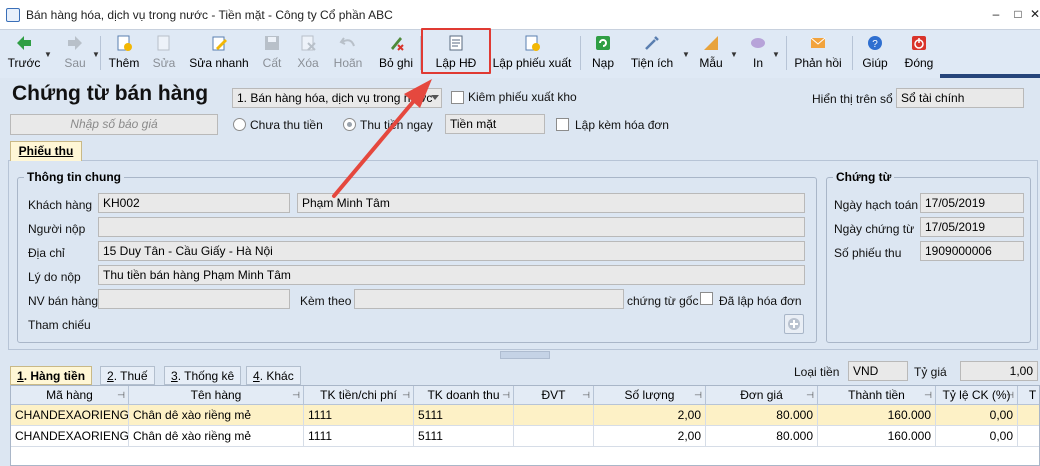 The height and width of the screenshot is (466, 1040). Describe the element at coordinates (495, 124) in the screenshot. I see `payment-method-select: Tiền mặt` at that location.